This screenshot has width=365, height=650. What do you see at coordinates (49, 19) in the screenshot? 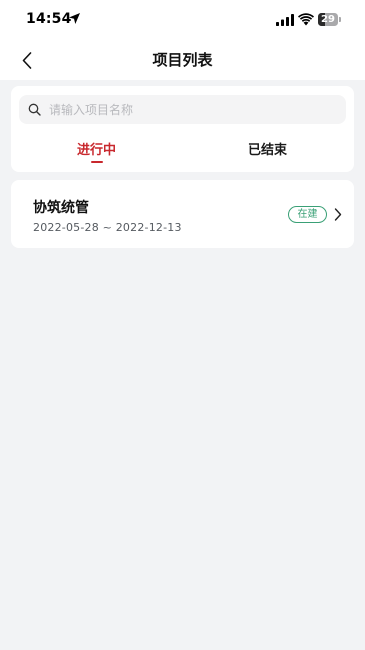
I see `status-time: 14:54` at bounding box center [49, 19].